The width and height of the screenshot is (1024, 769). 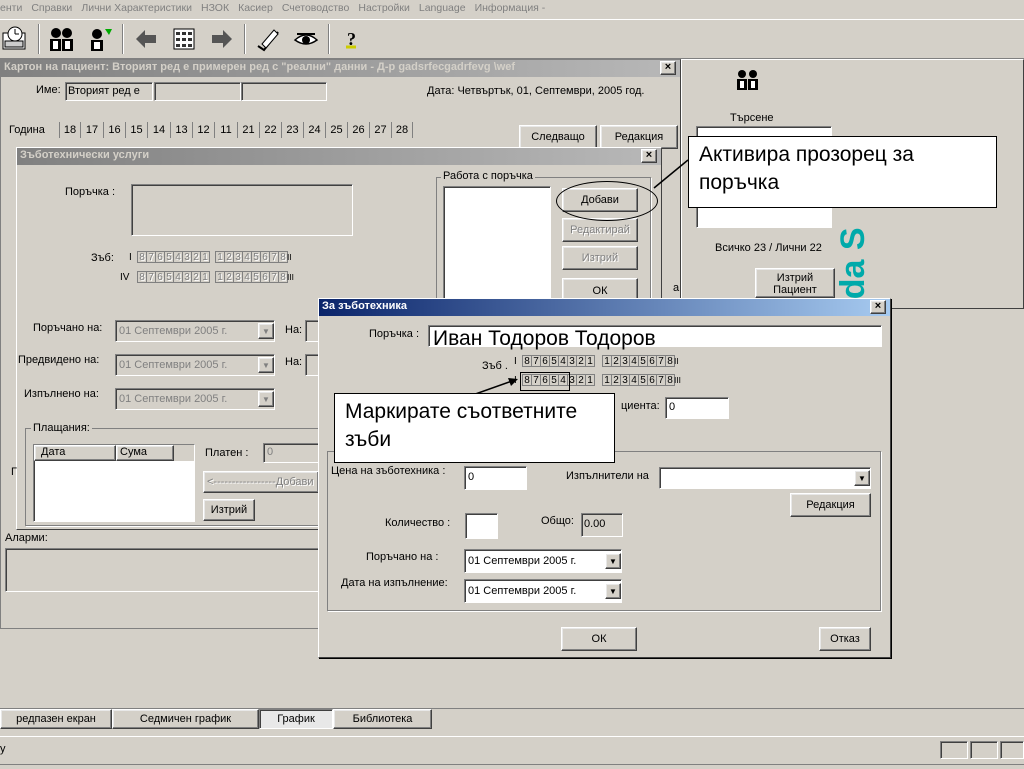 What do you see at coordinates (336, 130) in the screenshot?
I see `teeth-header-cell: 25` at bounding box center [336, 130].